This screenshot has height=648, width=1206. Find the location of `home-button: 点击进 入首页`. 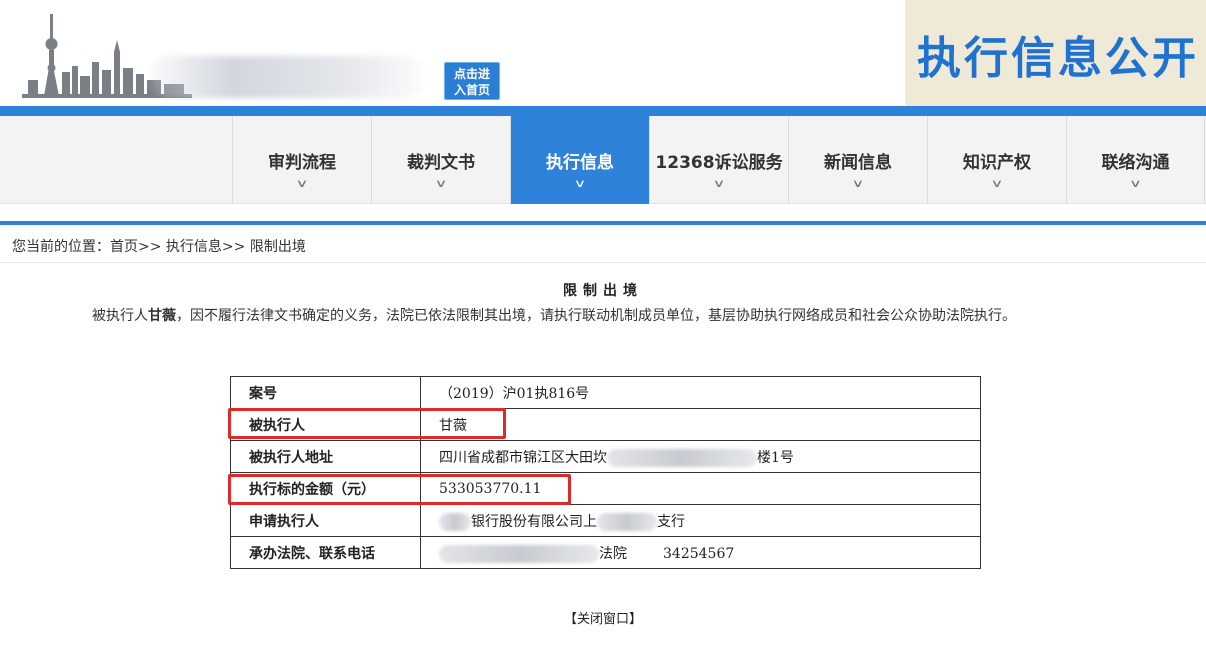

home-button: 点击进 入首页 is located at coordinates (472, 81).